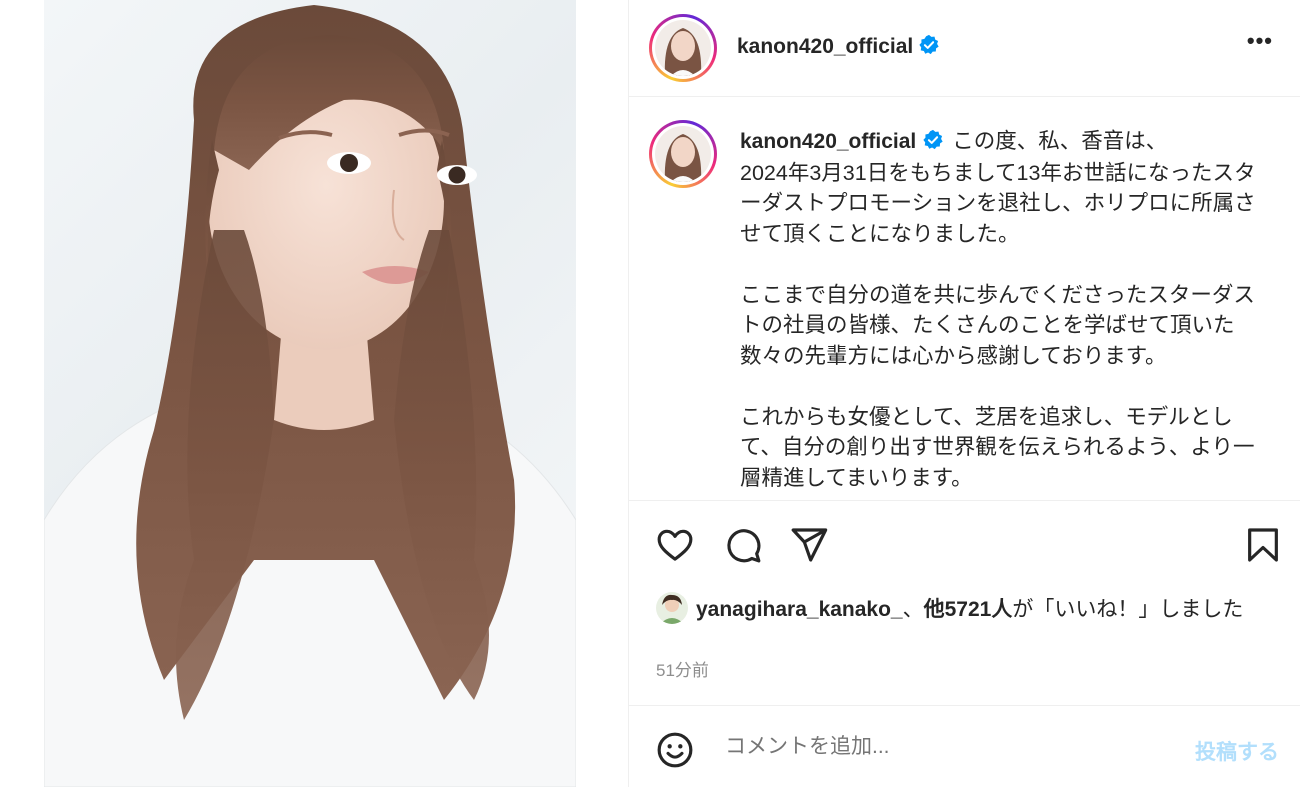  Describe the element at coordinates (1260, 41) in the screenshot. I see `more-options-button: •••` at that location.